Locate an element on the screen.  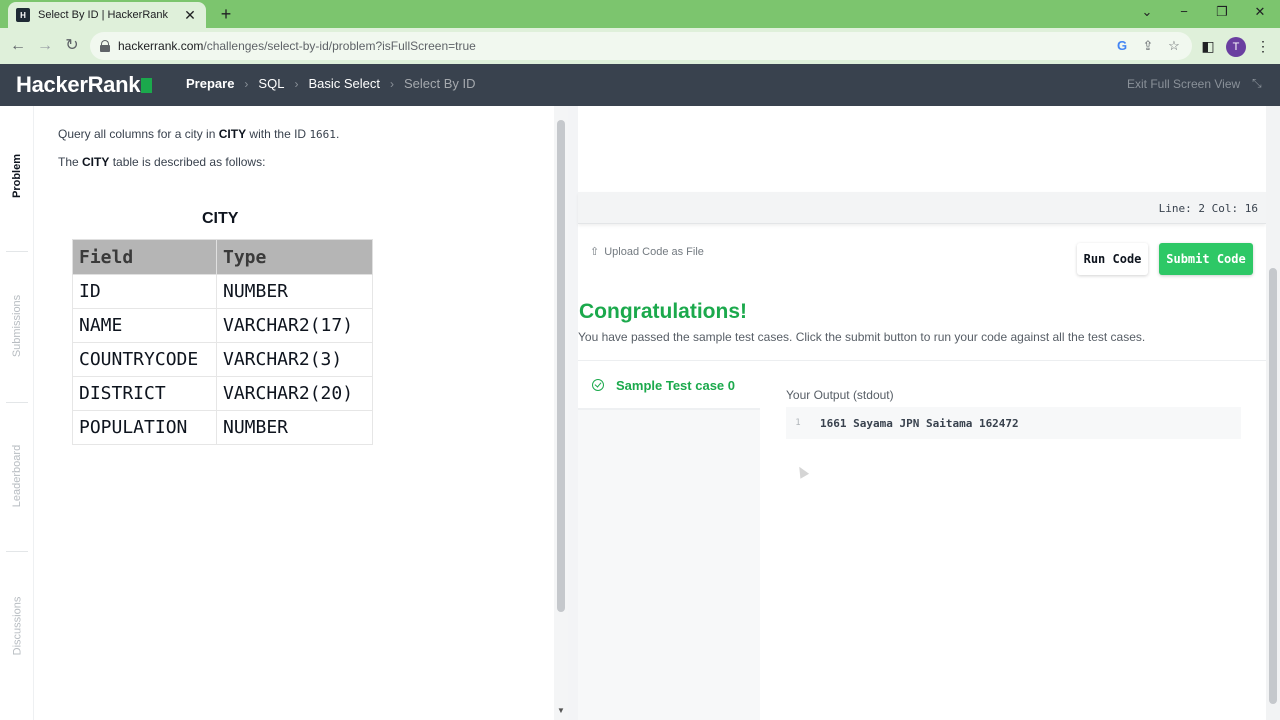
back-icon: ← is located at coordinates (18, 46).